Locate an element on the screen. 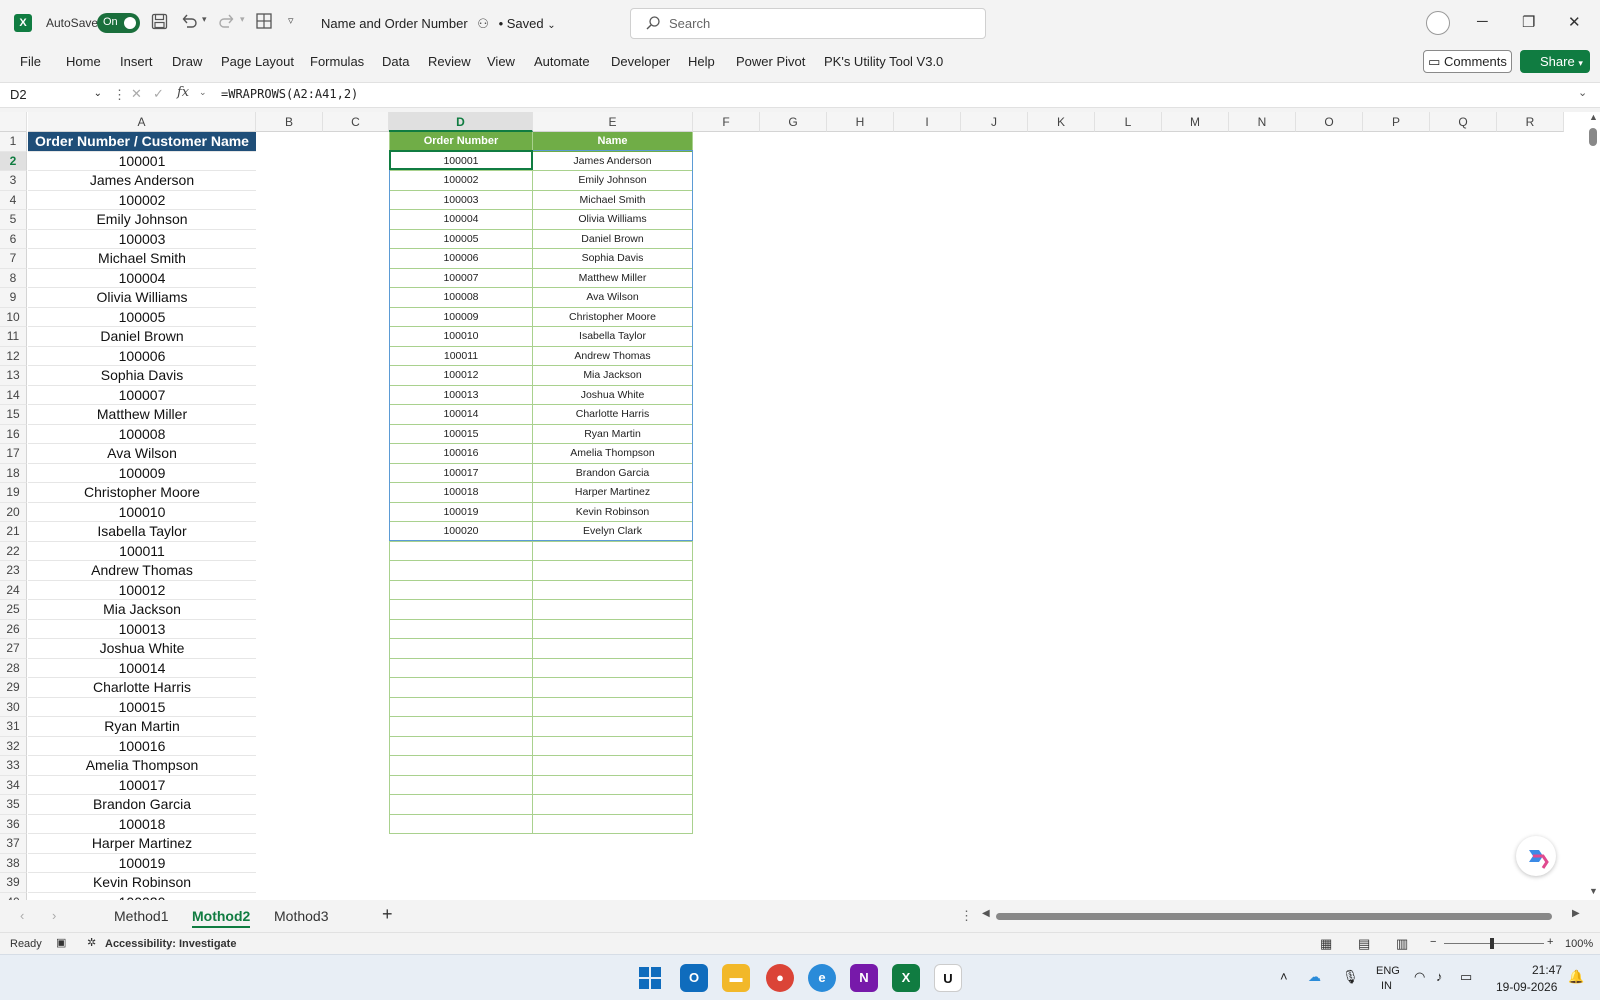 The image size is (1600, 1000). chevron-up-icon: ˄ is located at coordinates (1284, 976).